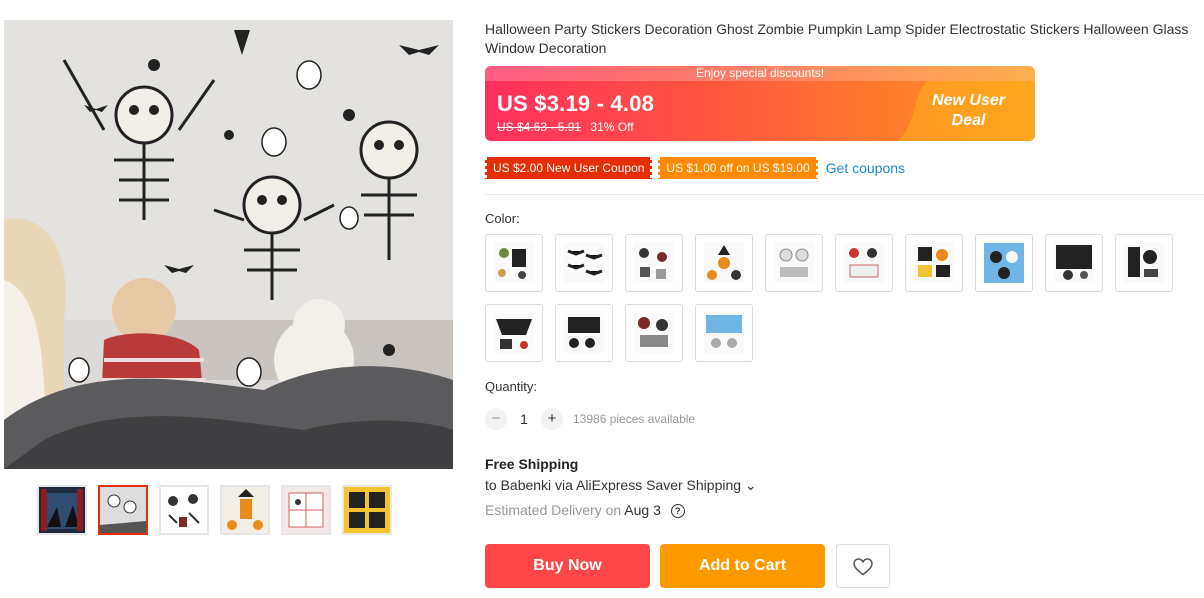 The image size is (1204, 598). I want to click on discount-strip: Enjoy special discounts!, so click(760, 73).